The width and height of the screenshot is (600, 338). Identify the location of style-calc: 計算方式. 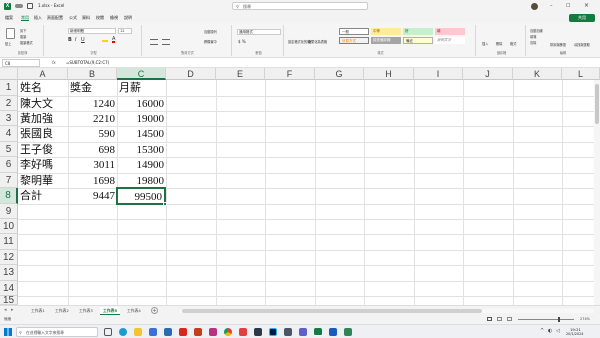
(354, 40).